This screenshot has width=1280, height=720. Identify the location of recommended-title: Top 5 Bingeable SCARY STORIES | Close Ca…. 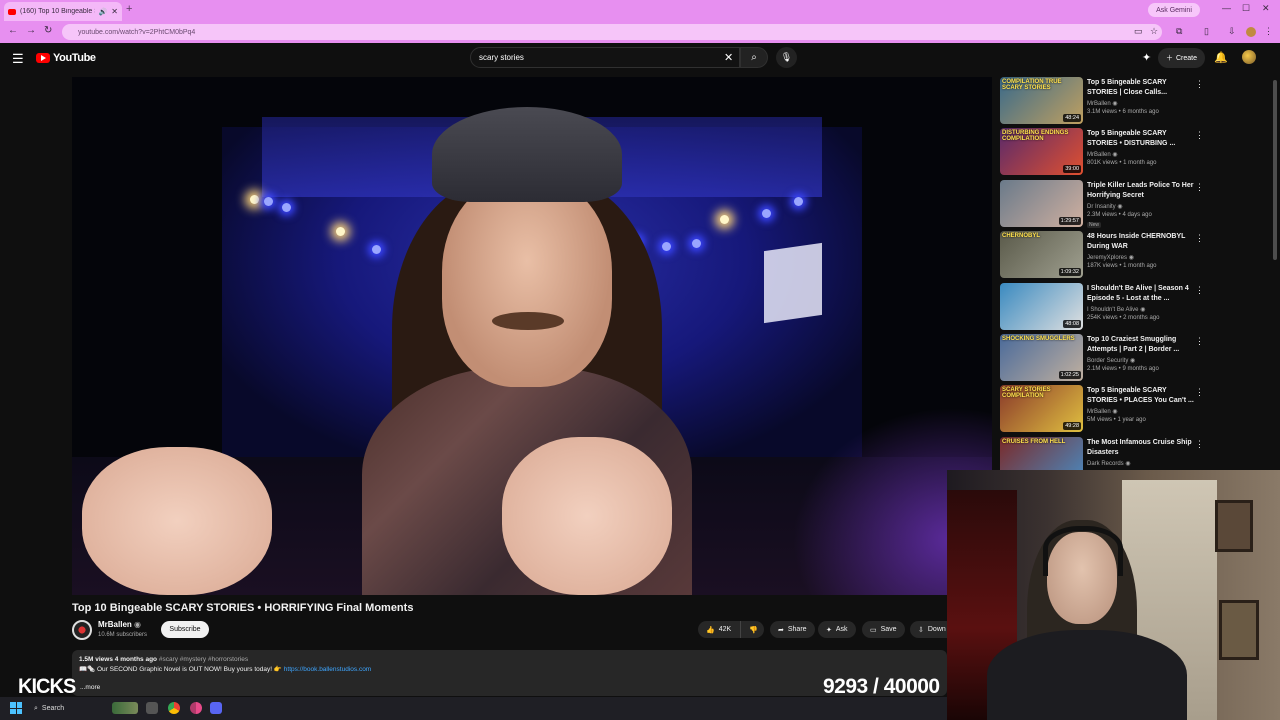
(1142, 88).